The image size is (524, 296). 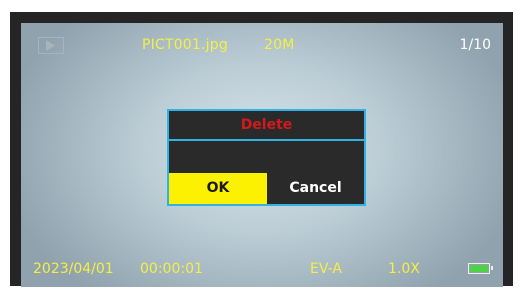 I want to click on resolution: 20M, so click(x=279, y=45).